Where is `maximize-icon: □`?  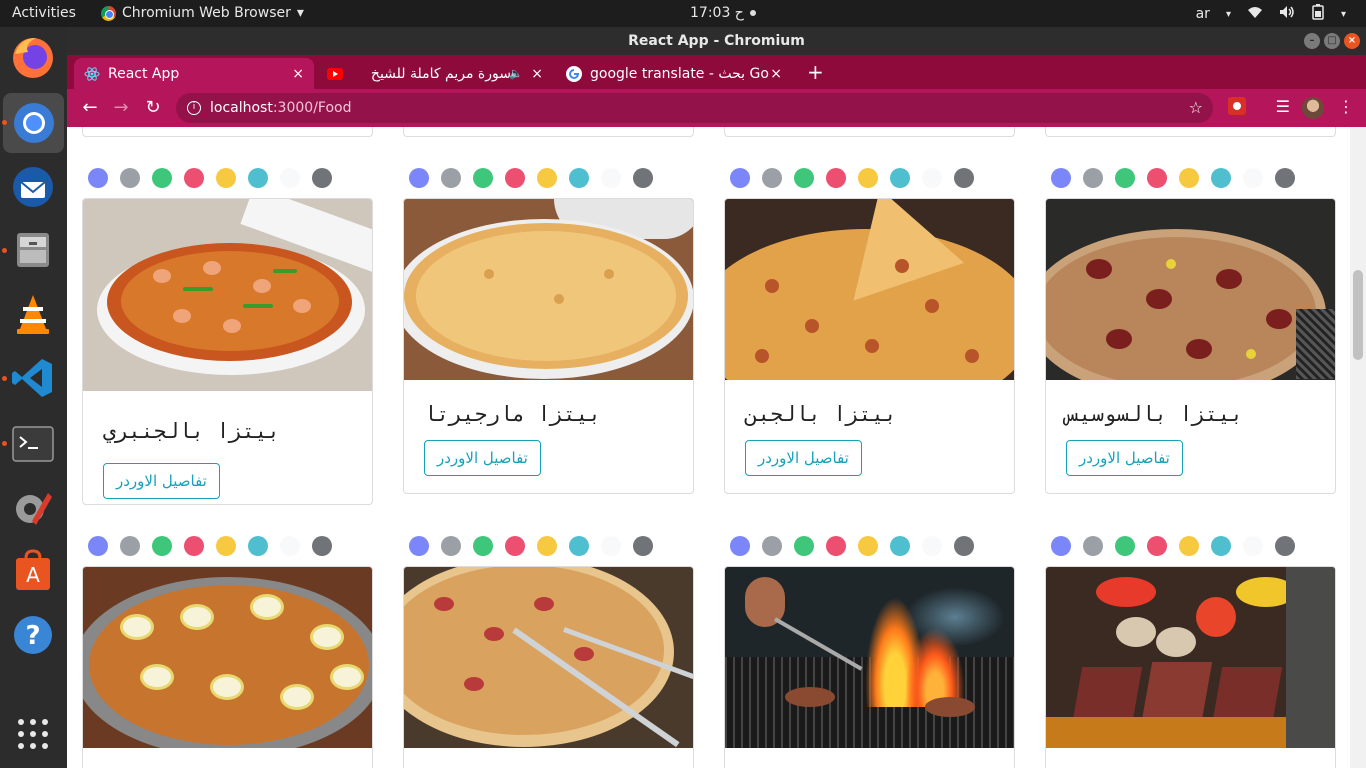 maximize-icon: □ is located at coordinates (1332, 41).